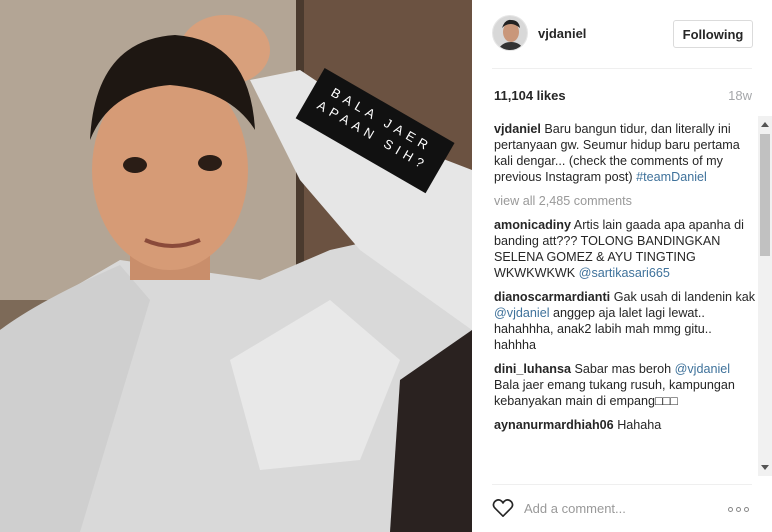 The image size is (772, 532). What do you see at coordinates (765, 195) in the screenshot?
I see `scroll-thumb` at bounding box center [765, 195].